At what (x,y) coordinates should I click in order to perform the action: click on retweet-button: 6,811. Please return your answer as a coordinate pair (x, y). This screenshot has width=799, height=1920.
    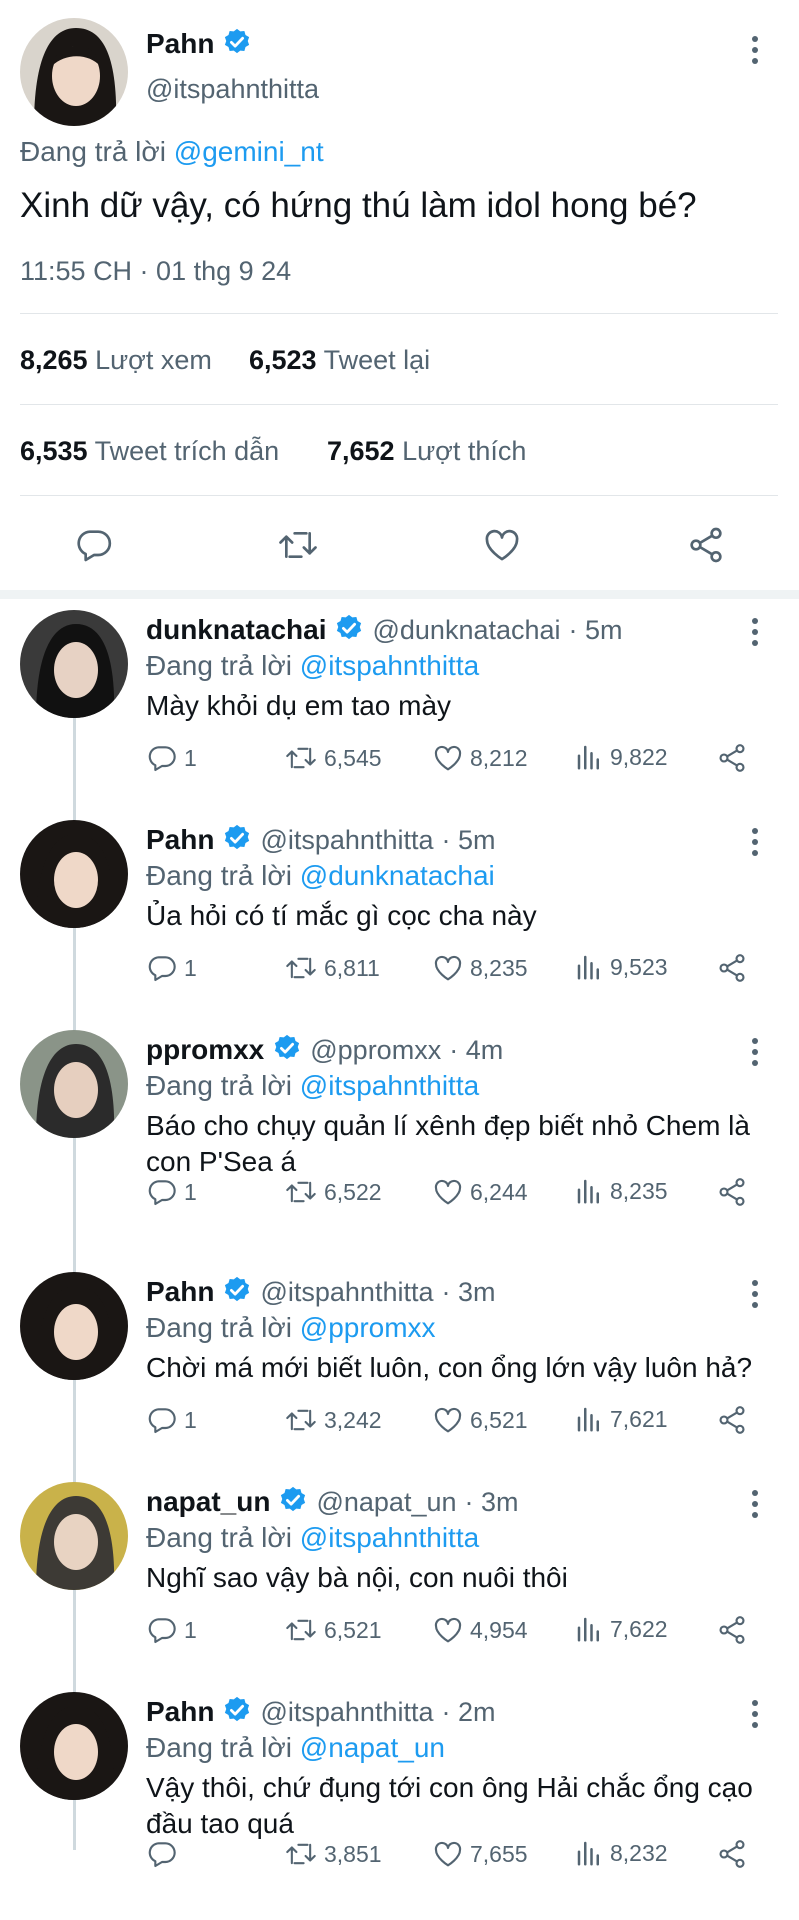
    Looking at the image, I should click on (332, 968).